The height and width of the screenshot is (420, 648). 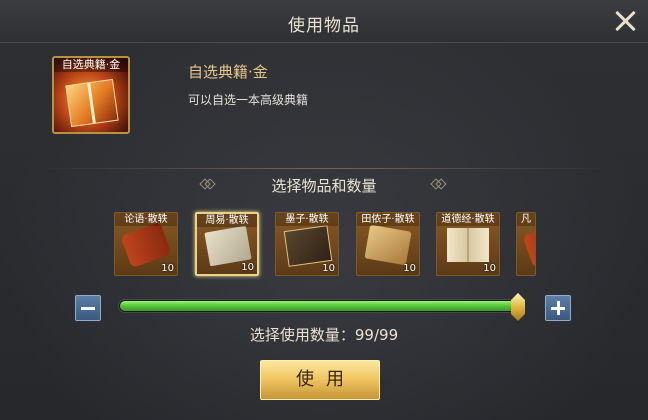 I want to click on bundle-icon, so click(x=388, y=245).